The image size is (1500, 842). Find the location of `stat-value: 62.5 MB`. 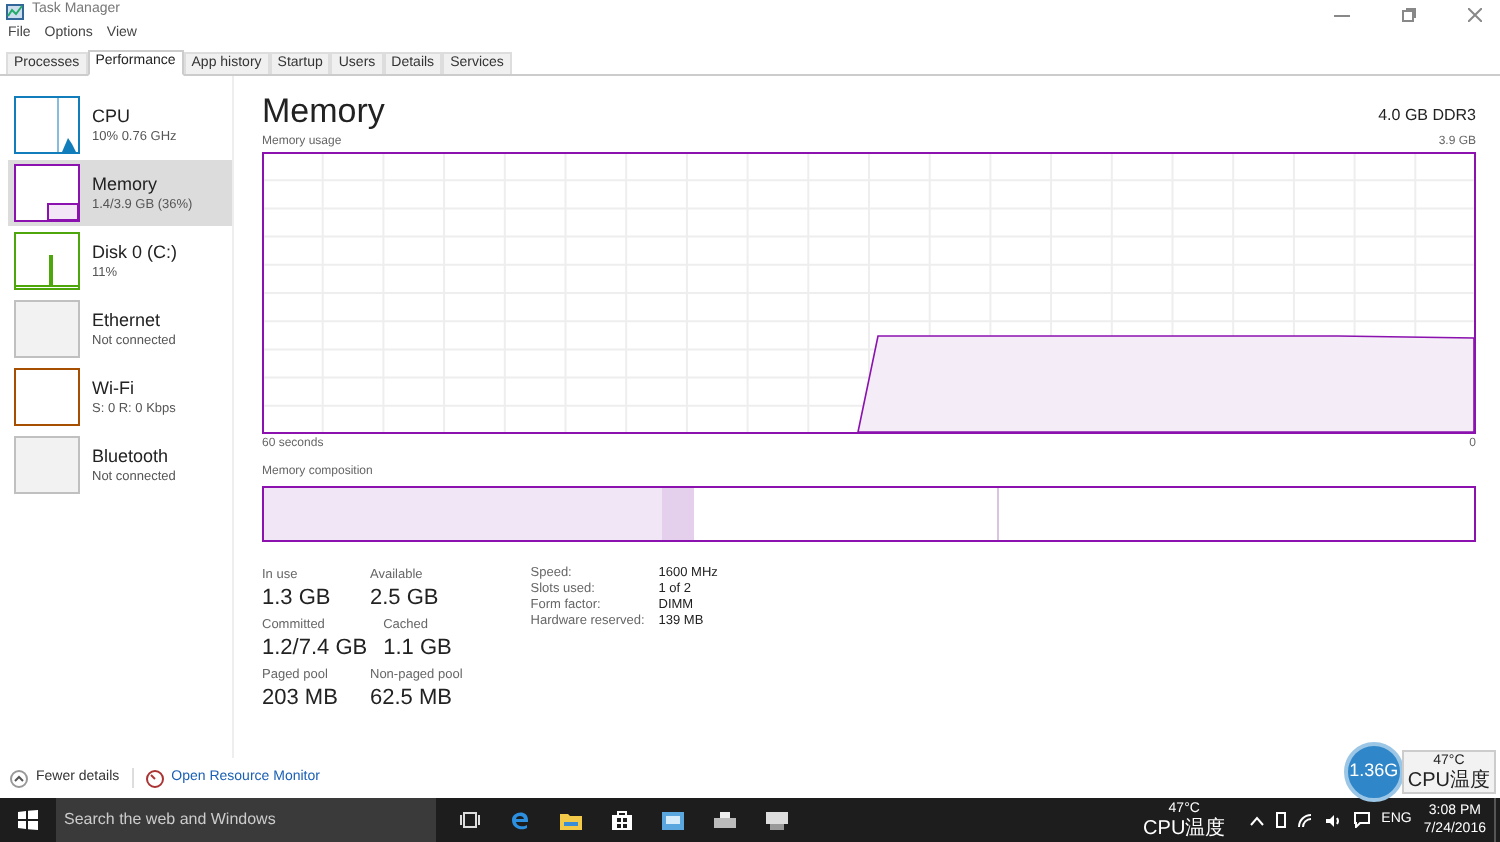

stat-value: 62.5 MB is located at coordinates (412, 698).